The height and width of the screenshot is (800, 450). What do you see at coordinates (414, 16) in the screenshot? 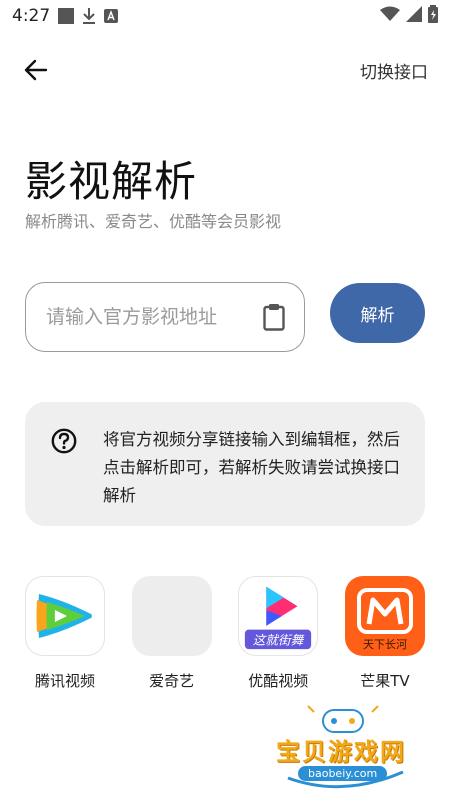
I see `signal-icon` at bounding box center [414, 16].